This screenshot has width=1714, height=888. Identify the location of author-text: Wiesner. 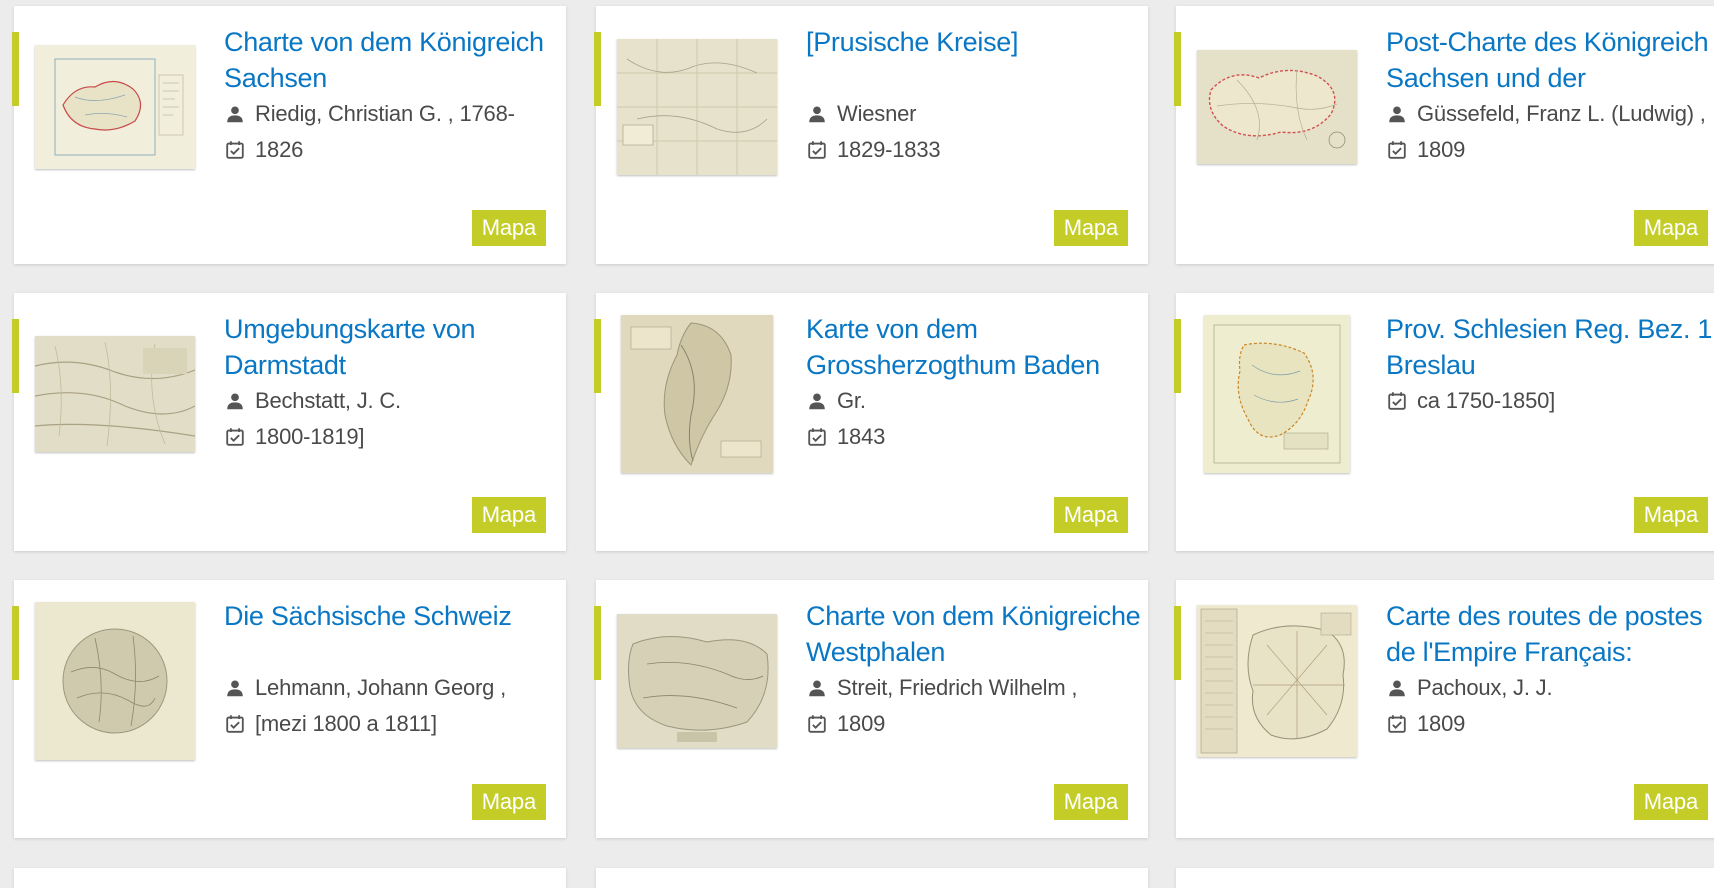
(876, 114).